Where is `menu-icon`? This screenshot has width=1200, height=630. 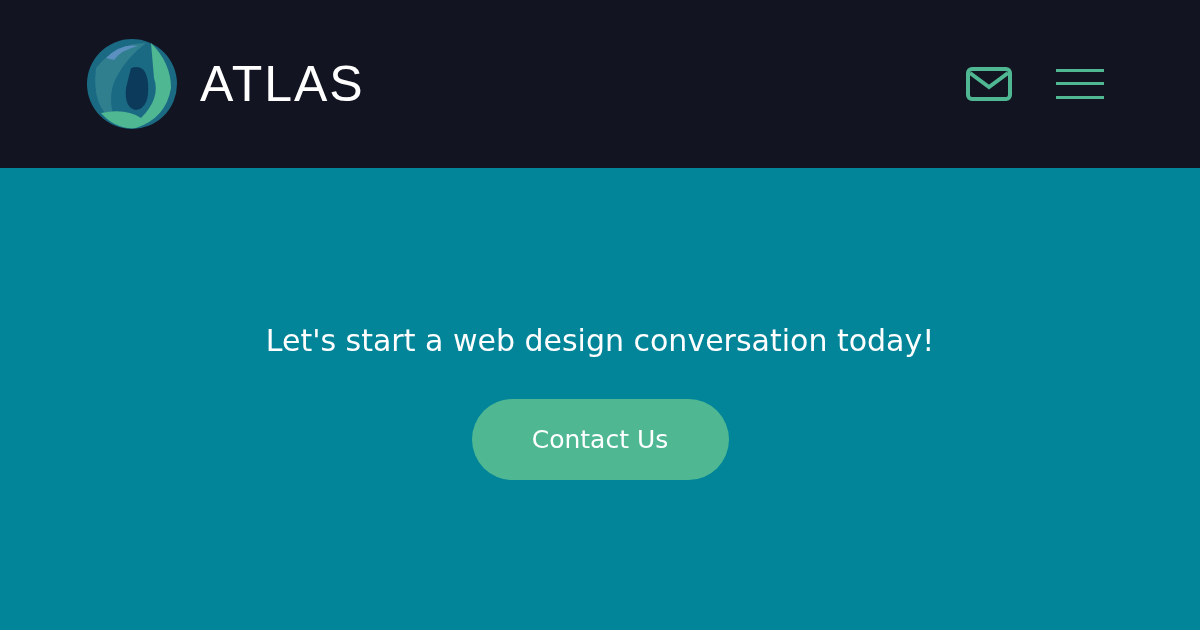 menu-icon is located at coordinates (1080, 84).